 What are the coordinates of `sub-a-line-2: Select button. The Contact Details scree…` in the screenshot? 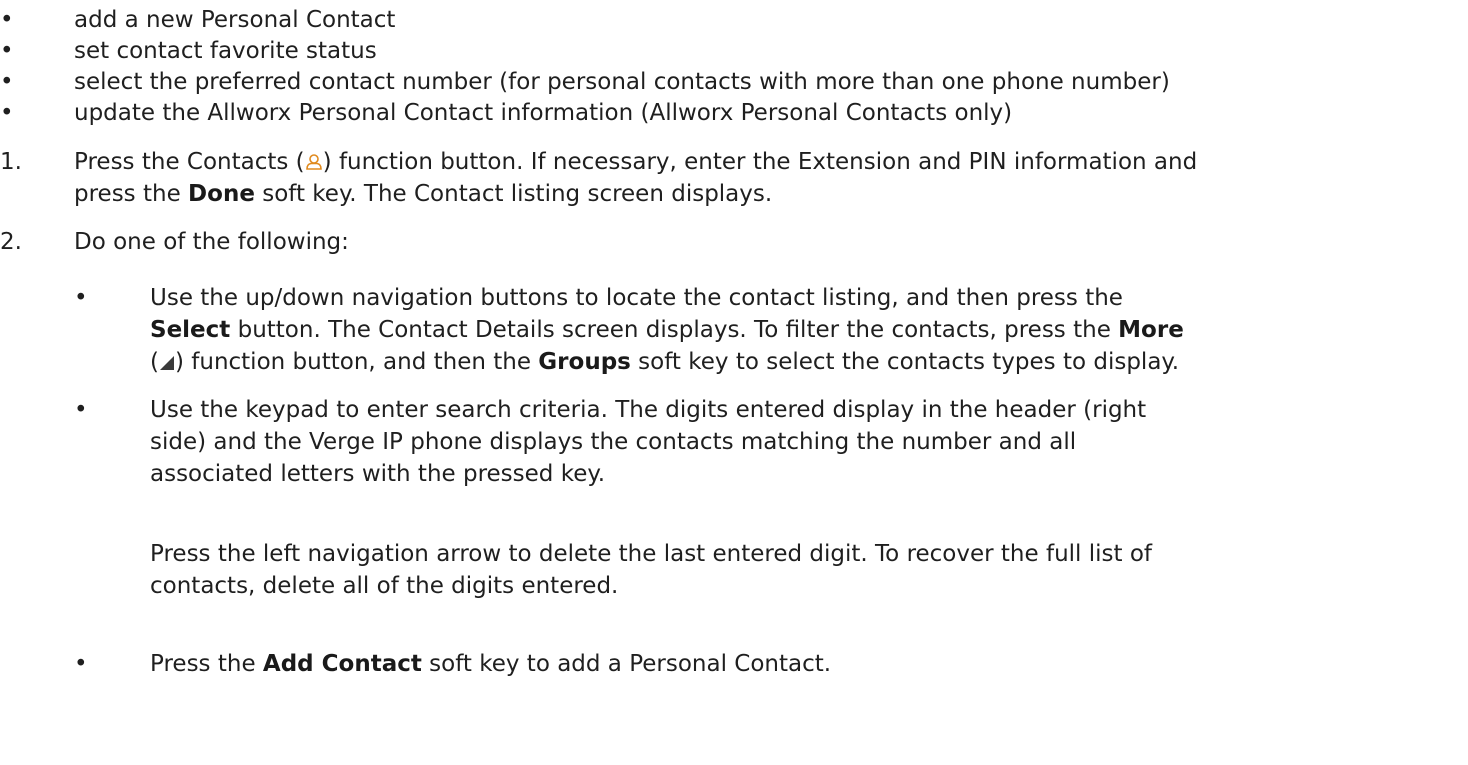 It's located at (667, 330).